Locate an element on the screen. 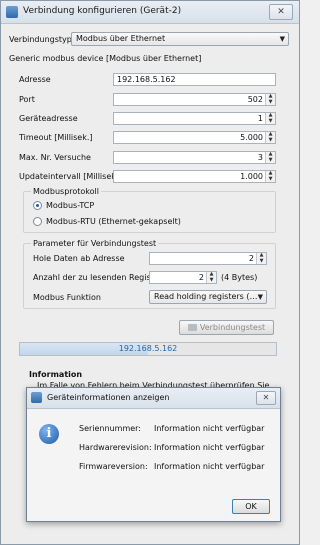  app-icon is located at coordinates (12, 12).